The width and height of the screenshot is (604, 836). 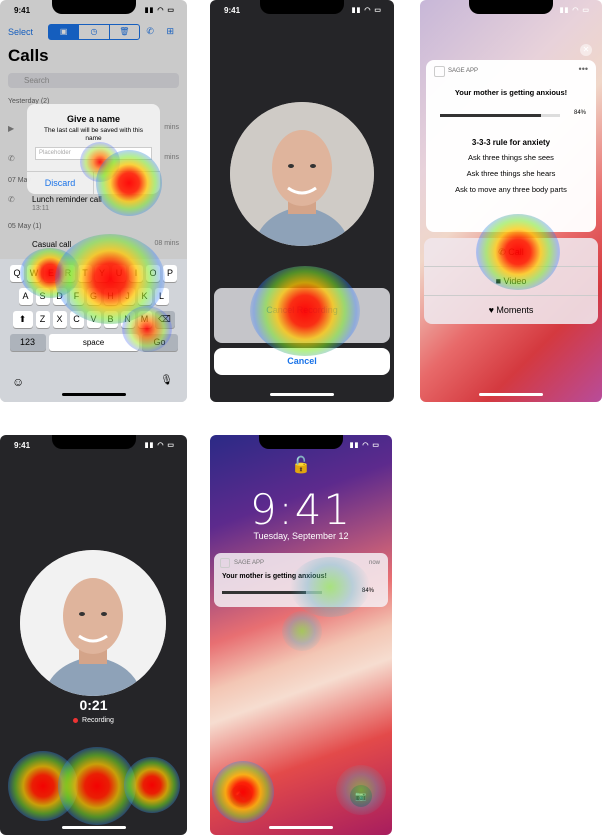 I want to click on numbers-key: 123, so click(x=27, y=342).